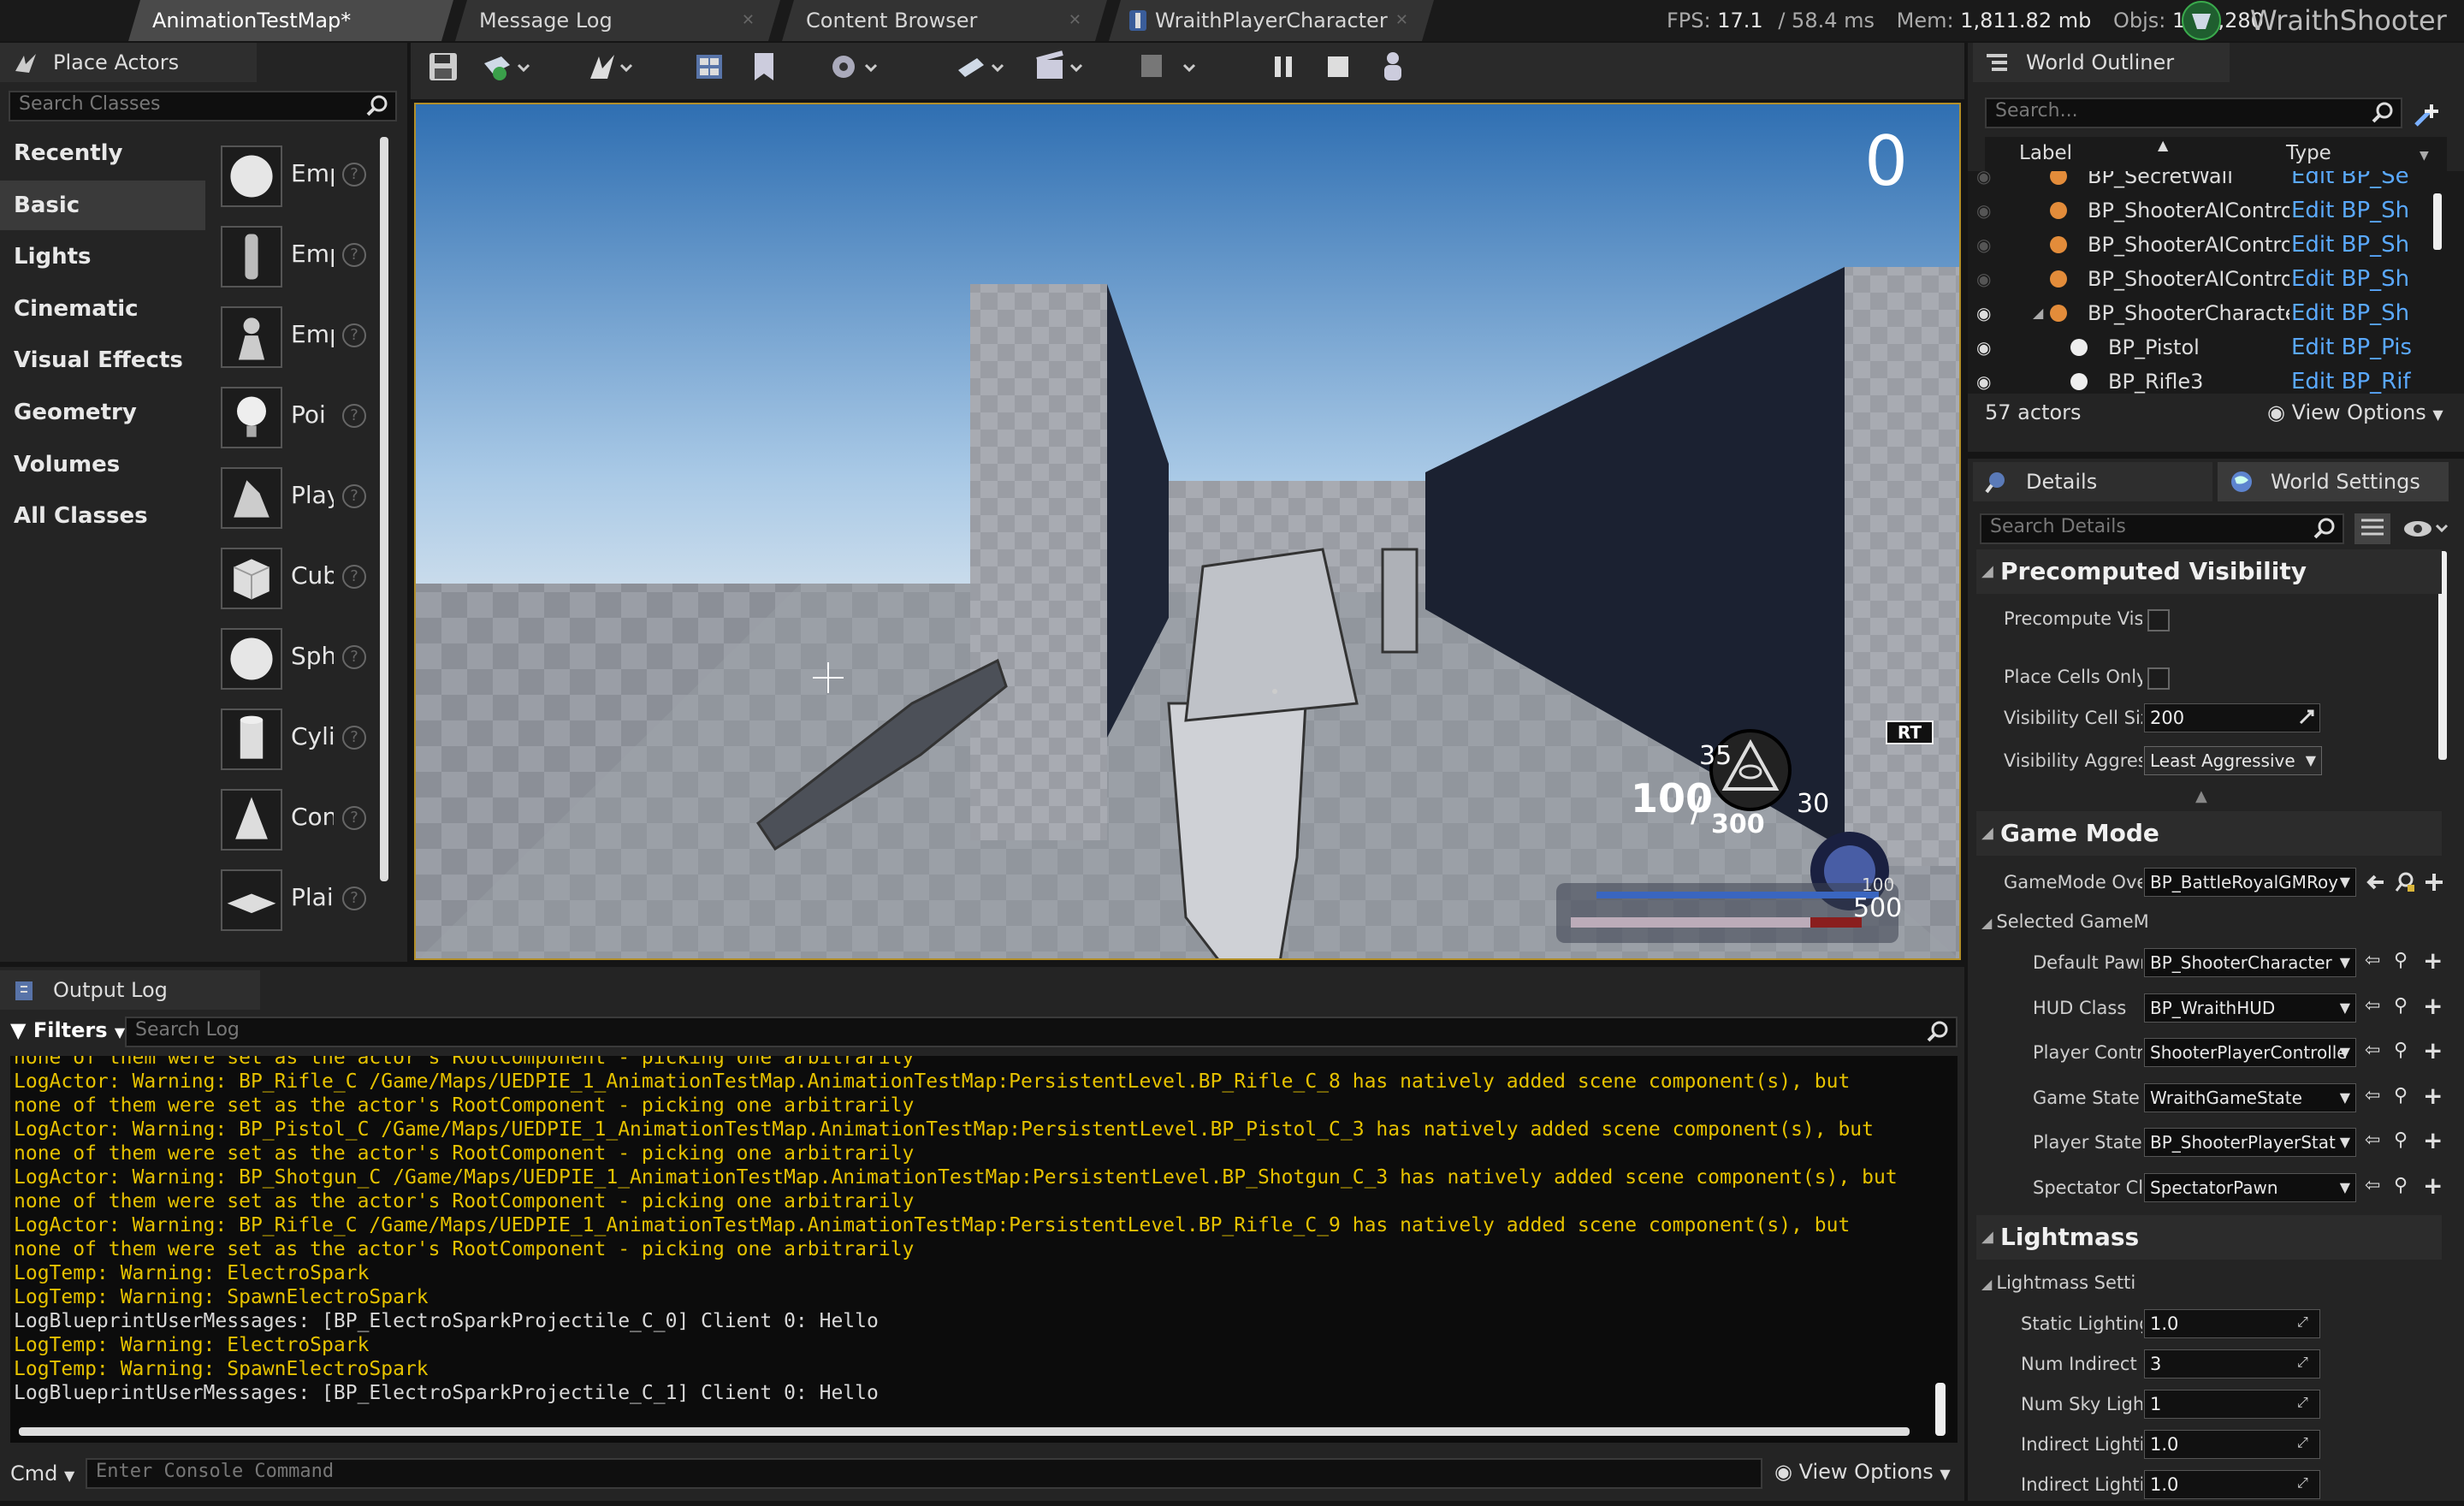  Describe the element at coordinates (964, 1432) in the screenshot. I see `horizontal-scrollbar` at that location.